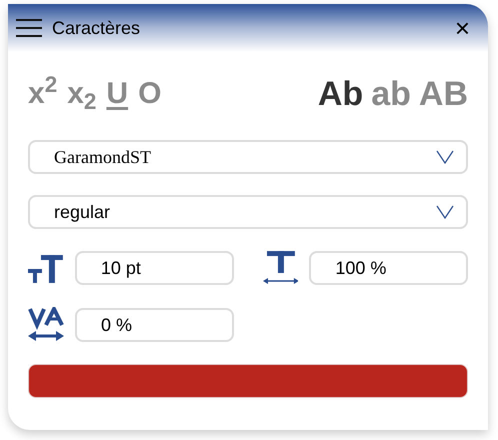 The width and height of the screenshot is (498, 440). I want to click on input-field: 10 pt, so click(154, 268).